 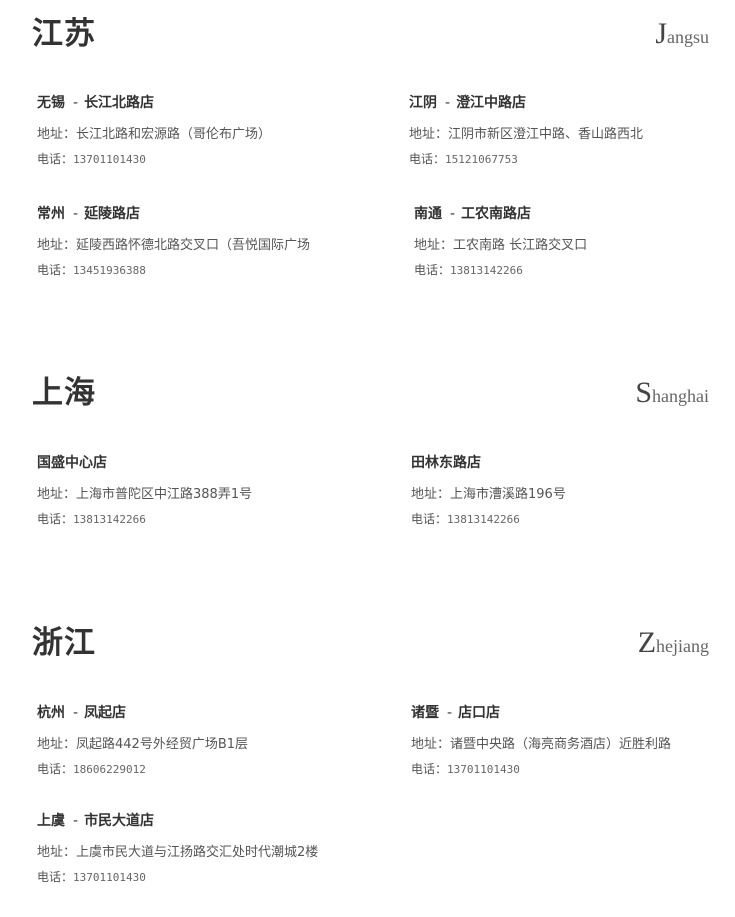 What do you see at coordinates (367, 398) in the screenshot?
I see `region-shanghai-header: 上海 Shanghai` at bounding box center [367, 398].